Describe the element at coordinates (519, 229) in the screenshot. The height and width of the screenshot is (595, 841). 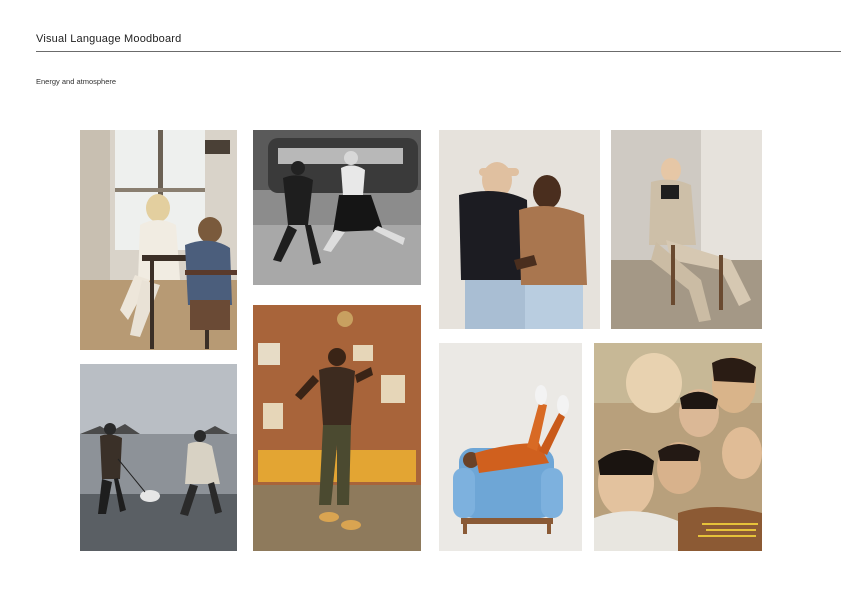
I see `photo-two-men-laughing` at that location.